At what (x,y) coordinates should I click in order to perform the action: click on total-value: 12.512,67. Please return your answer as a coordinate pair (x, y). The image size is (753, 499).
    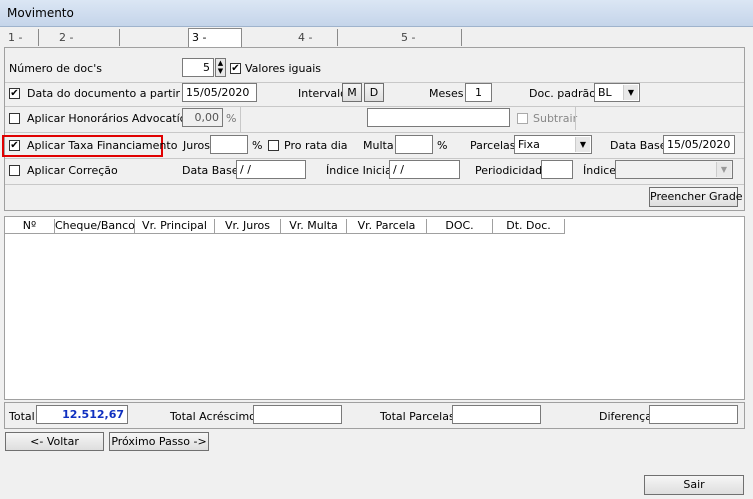
    Looking at the image, I should click on (82, 414).